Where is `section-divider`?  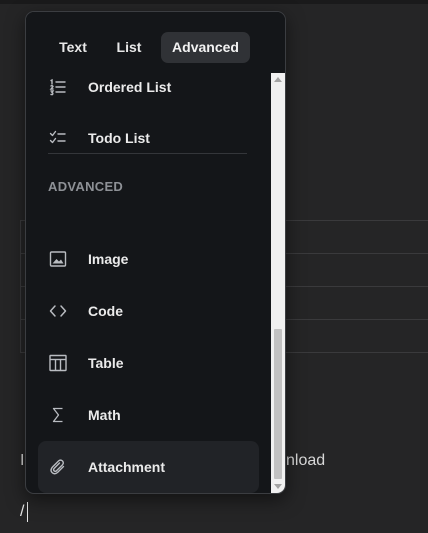
section-divider is located at coordinates (147, 153).